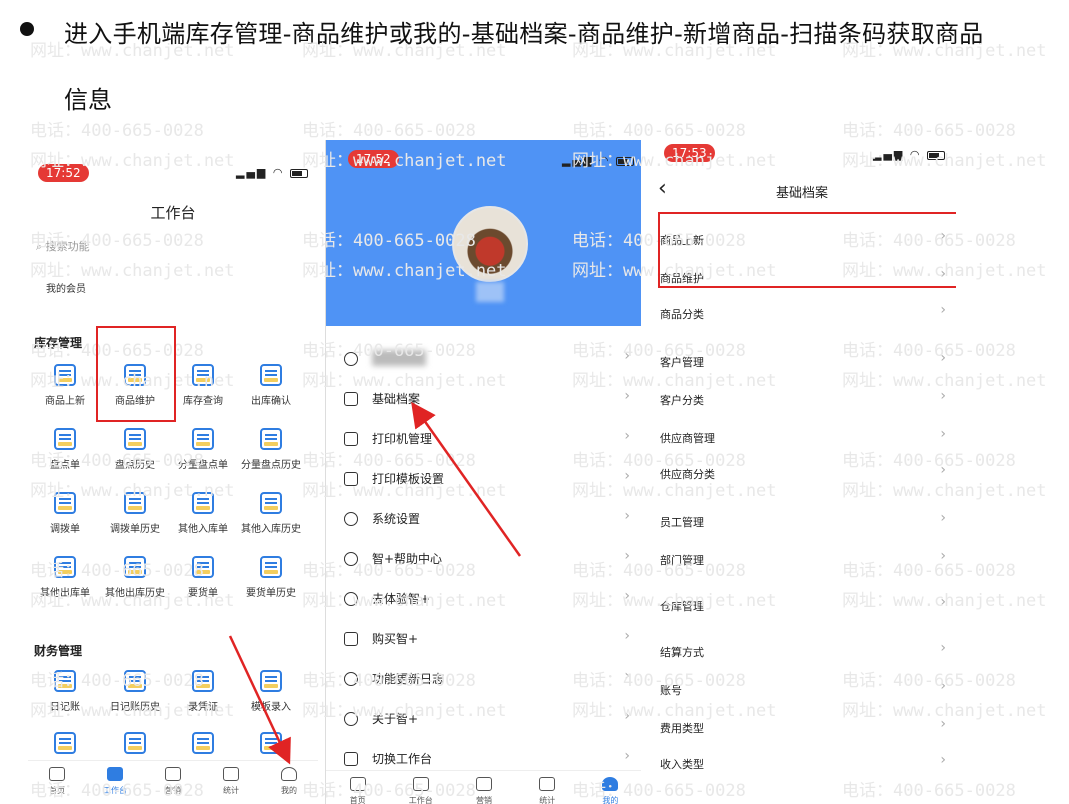 This screenshot has height=804, width=1069. Describe the element at coordinates (802, 605) in the screenshot. I see `archive-row-9: 仓库管理 ›` at that location.